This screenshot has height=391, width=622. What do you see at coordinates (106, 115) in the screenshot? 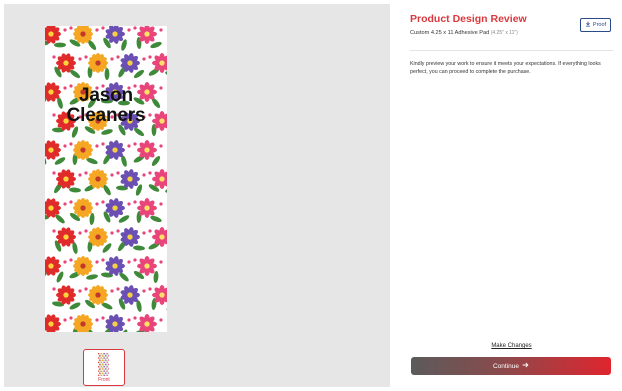
I see `design-text-line-2: Cleaners` at bounding box center [106, 115].